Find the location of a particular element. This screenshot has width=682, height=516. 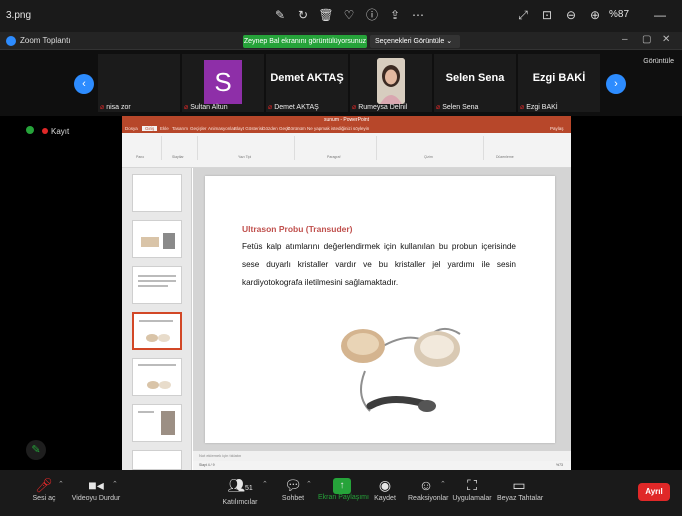

slide-thumbnail-selected is located at coordinates (157, 331).